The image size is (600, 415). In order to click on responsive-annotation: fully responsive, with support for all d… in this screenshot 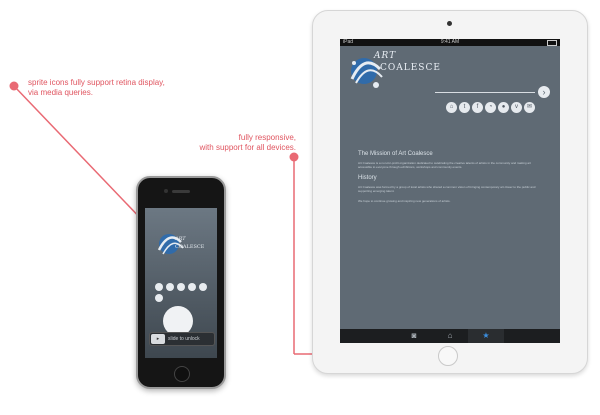, I will do `click(241, 143)`.